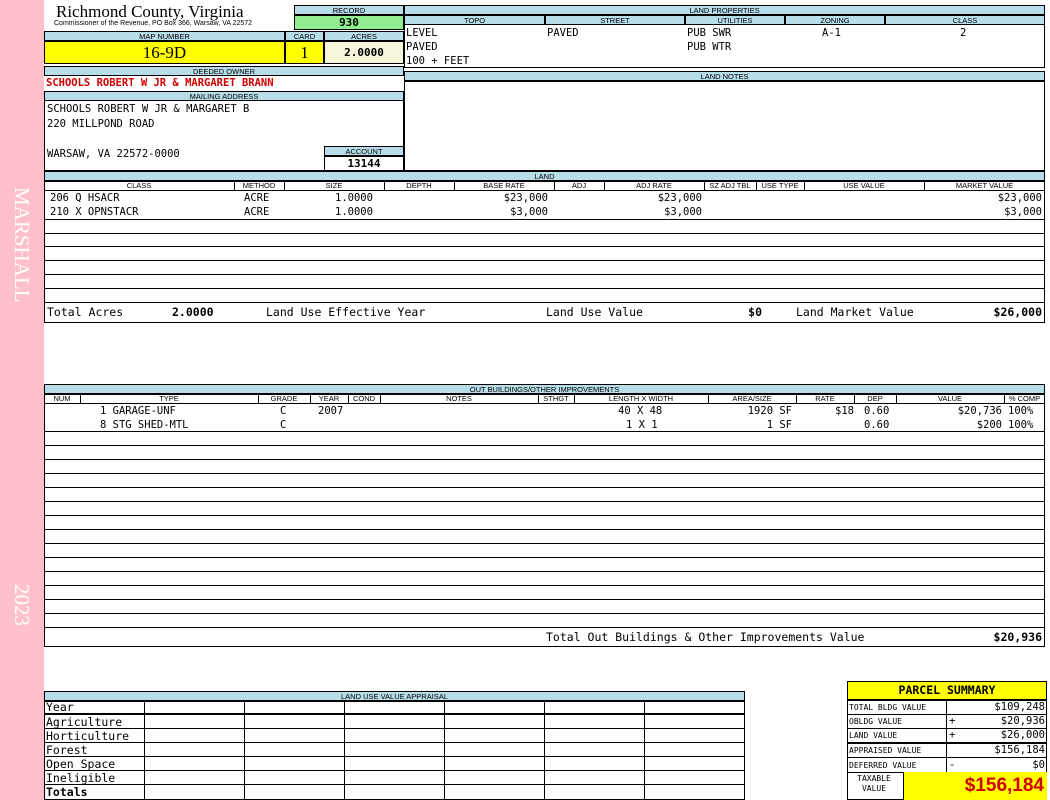 Image resolution: width=1050 pixels, height=800 pixels. Describe the element at coordinates (965, 20) in the screenshot. I see `class-header: CLASS` at that location.